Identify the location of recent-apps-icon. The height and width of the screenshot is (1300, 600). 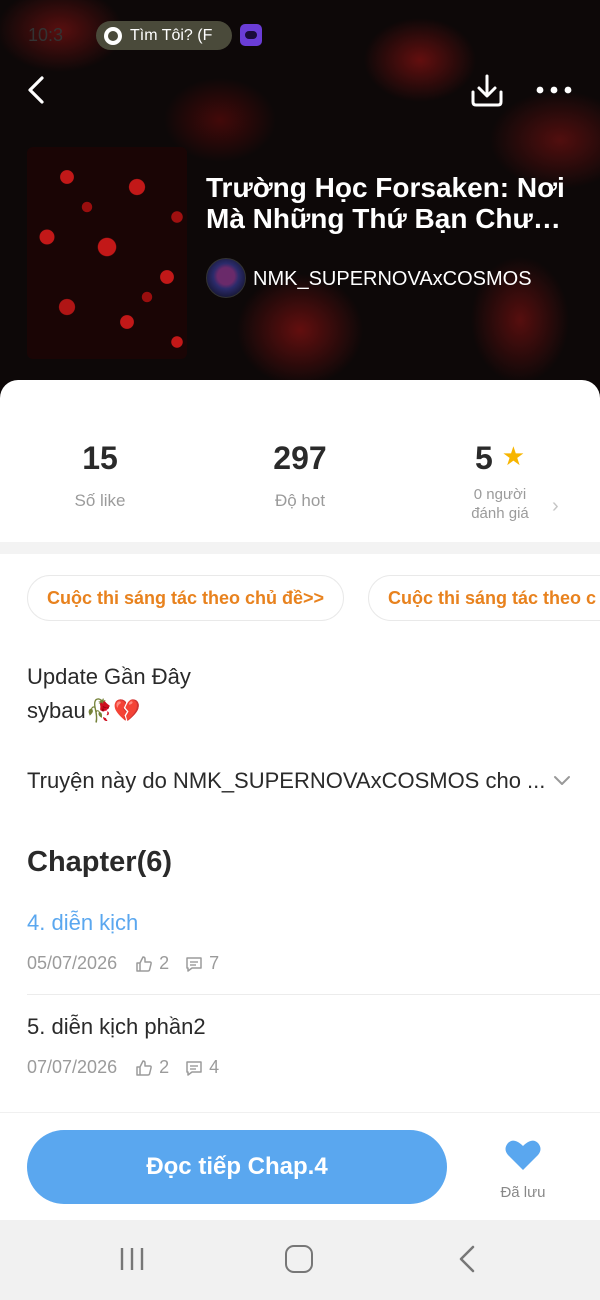
(132, 1259).